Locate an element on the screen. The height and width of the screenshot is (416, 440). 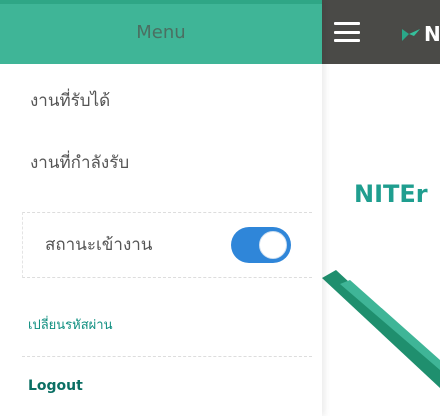
drawer-title: Menu is located at coordinates (161, 32).